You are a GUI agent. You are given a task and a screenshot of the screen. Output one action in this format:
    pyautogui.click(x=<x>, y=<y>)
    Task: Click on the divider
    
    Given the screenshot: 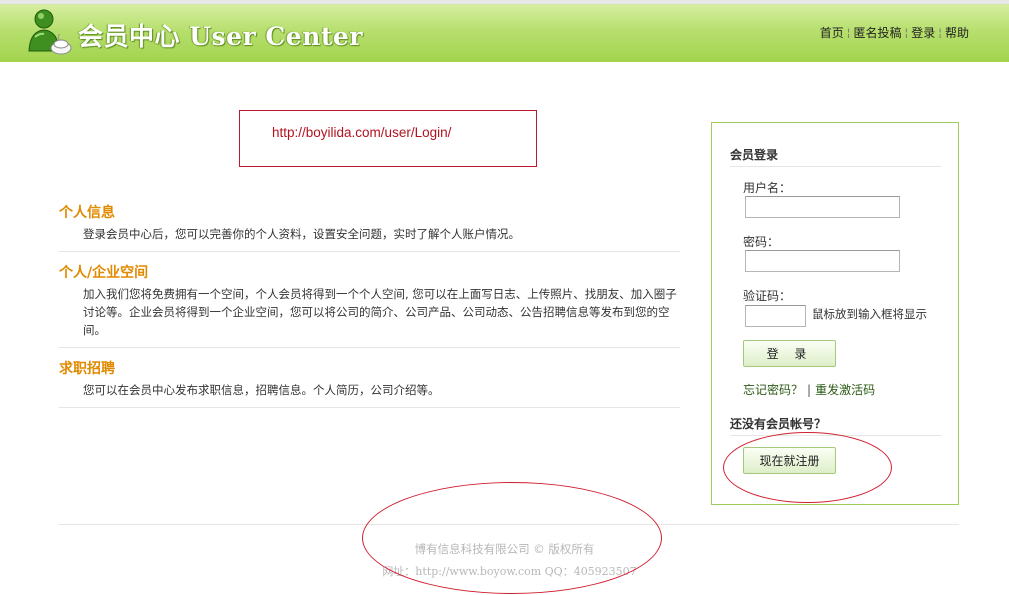 What is the action you would take?
    pyautogui.click(x=835, y=166)
    